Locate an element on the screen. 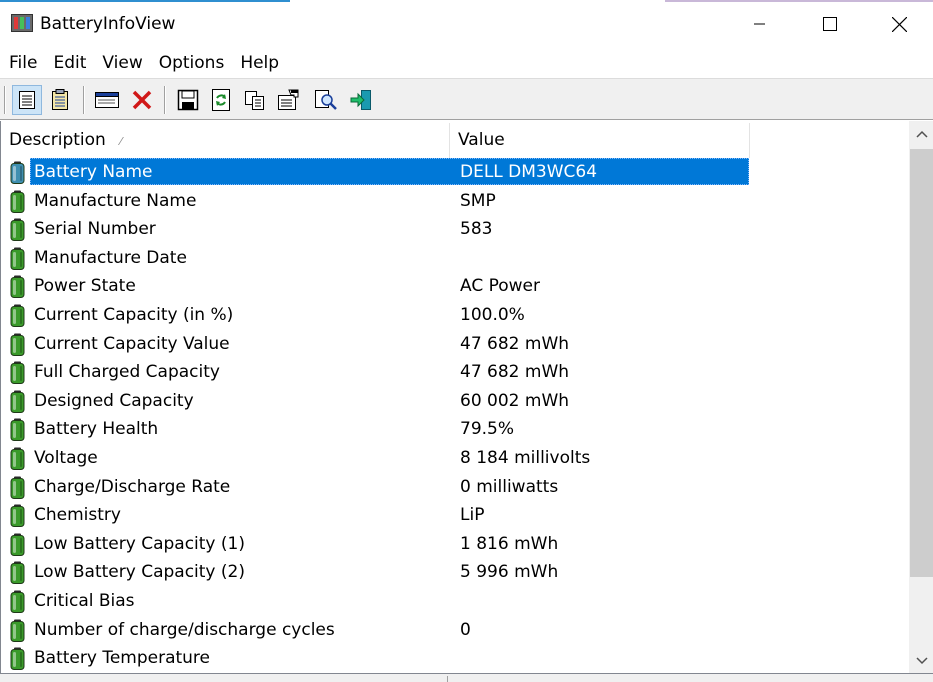 The image size is (933, 682). row-description: Manufacture Date is located at coordinates (110, 257).